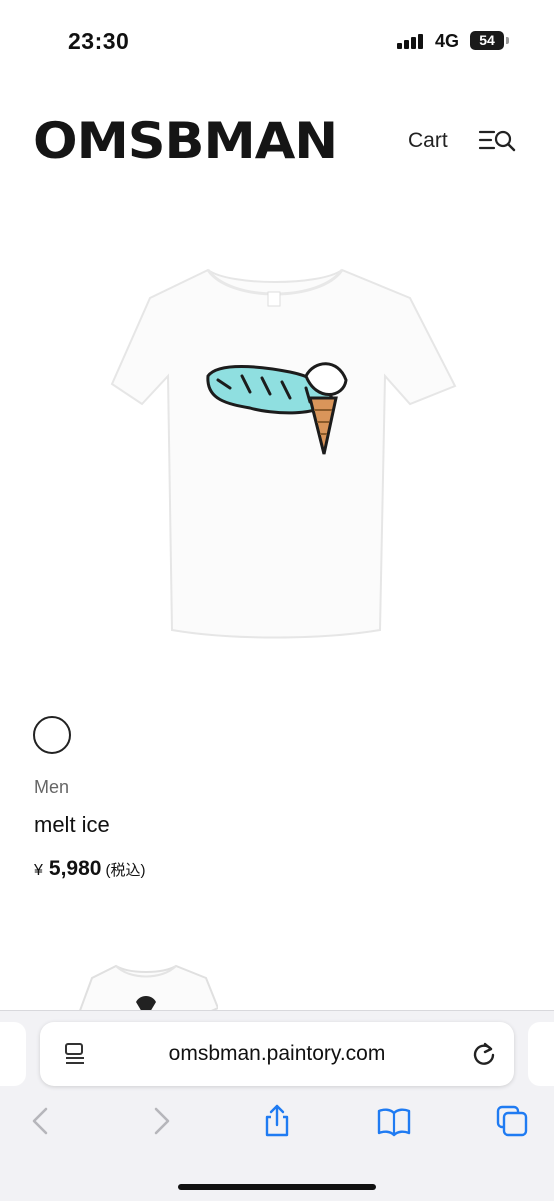  What do you see at coordinates (394, 1121) in the screenshot?
I see `bookmarks-icon` at bounding box center [394, 1121].